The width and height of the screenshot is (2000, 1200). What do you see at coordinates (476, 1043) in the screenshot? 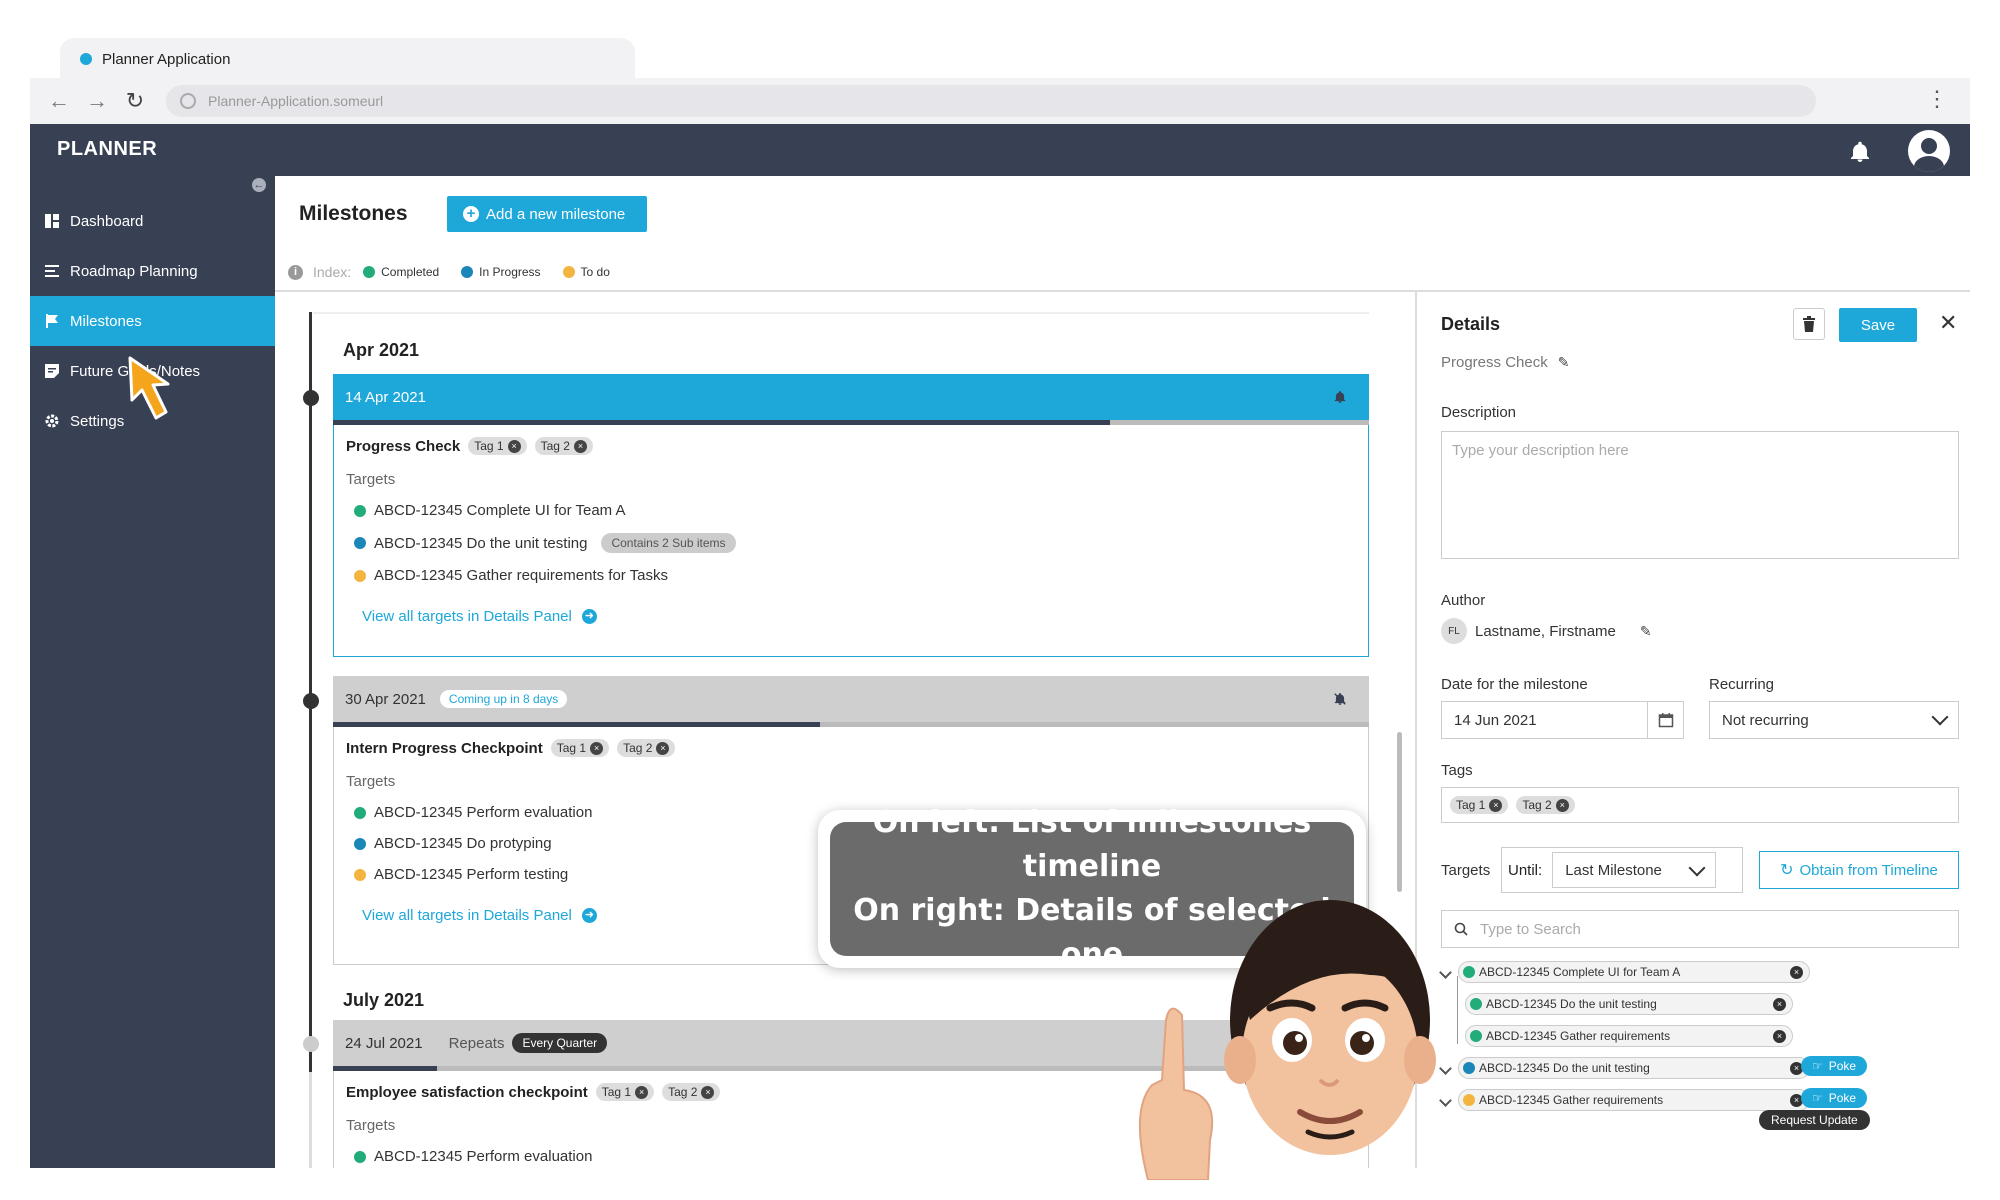
I see `repeats-label: Repeats` at bounding box center [476, 1043].